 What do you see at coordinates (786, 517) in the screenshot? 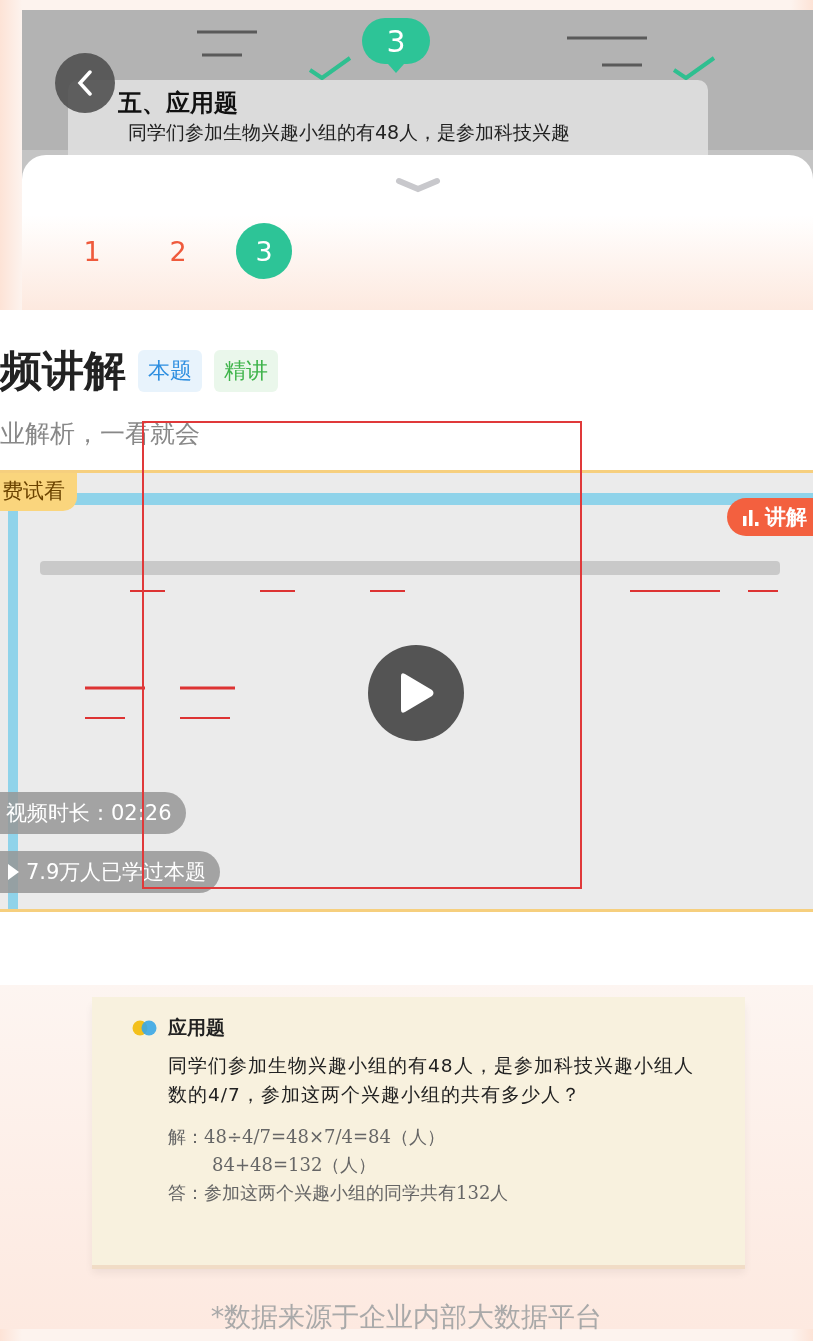
I see `status-label: 讲解` at bounding box center [786, 517].